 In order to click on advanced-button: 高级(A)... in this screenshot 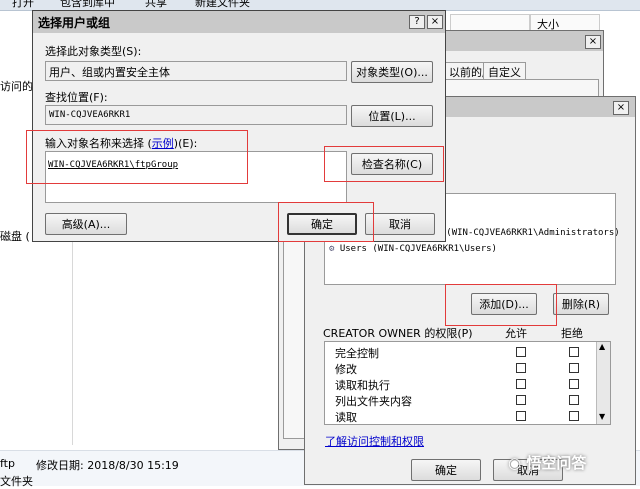, I will do `click(86, 224)`.